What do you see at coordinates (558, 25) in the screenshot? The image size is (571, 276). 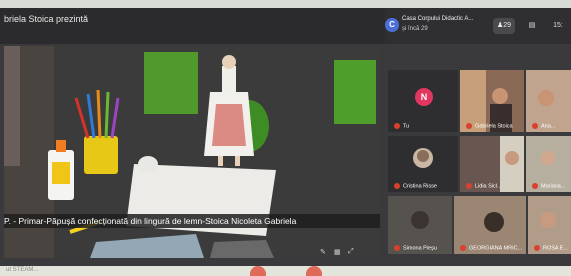 I see `clock-label: 15:` at bounding box center [558, 25].